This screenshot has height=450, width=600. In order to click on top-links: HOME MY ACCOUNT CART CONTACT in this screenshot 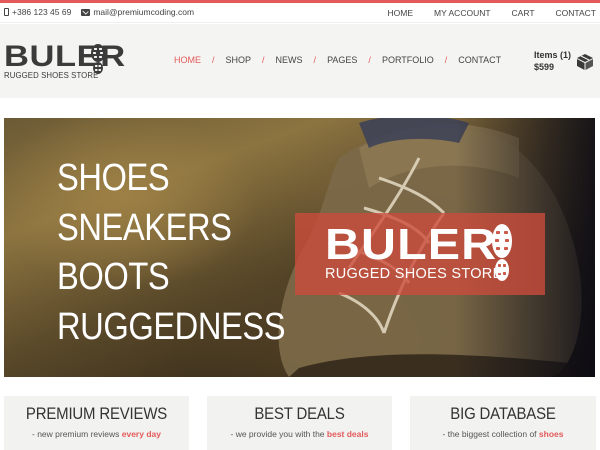, I will do `click(481, 13)`.